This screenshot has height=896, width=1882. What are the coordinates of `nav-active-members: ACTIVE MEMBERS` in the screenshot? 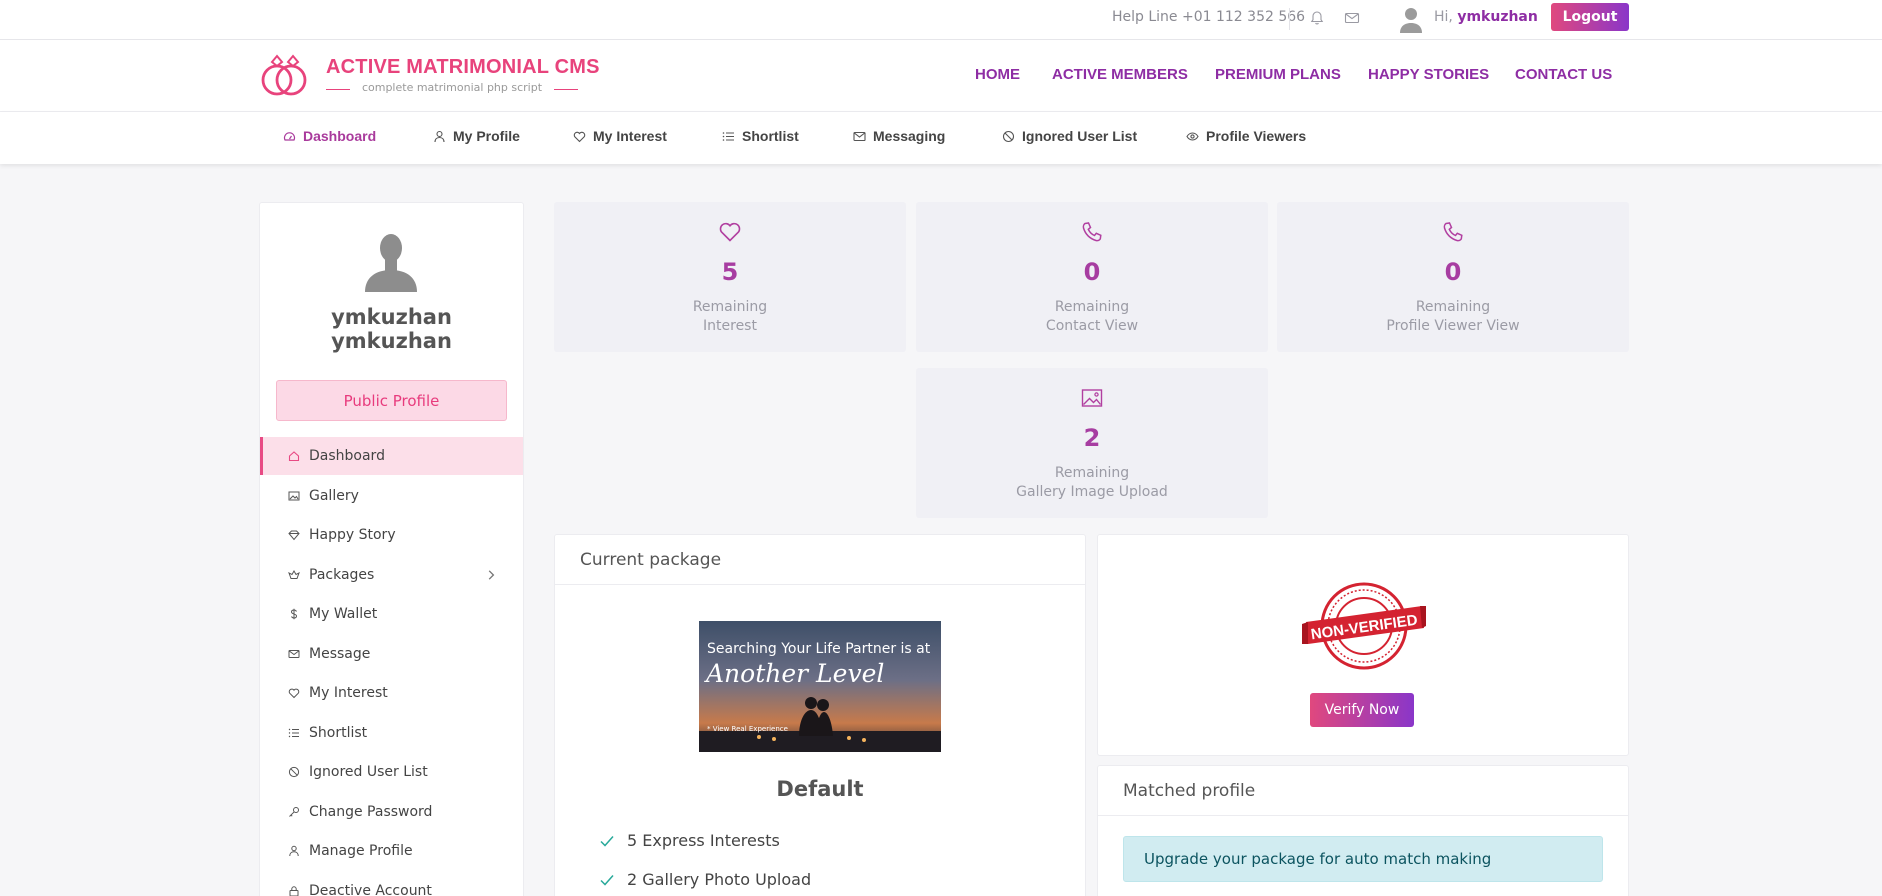 It's located at (1120, 74).